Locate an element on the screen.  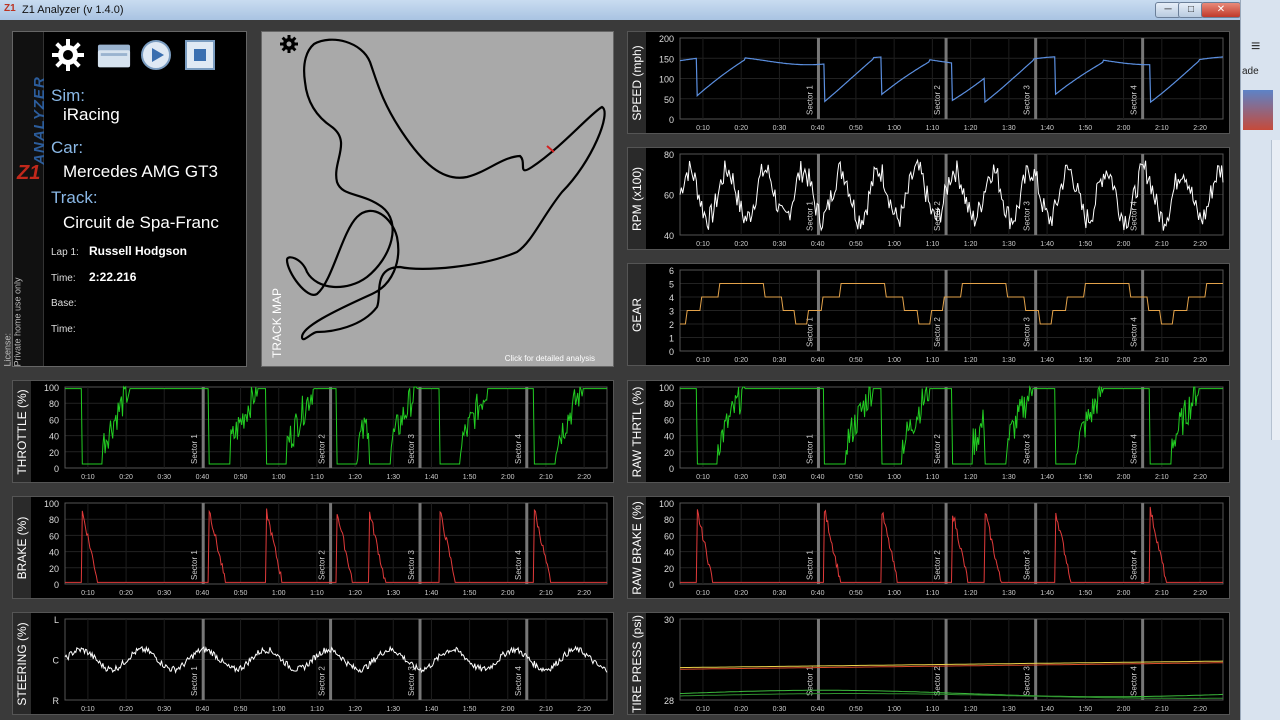
tirepress-xtick: 1:20 is located at coordinates (971, 709).